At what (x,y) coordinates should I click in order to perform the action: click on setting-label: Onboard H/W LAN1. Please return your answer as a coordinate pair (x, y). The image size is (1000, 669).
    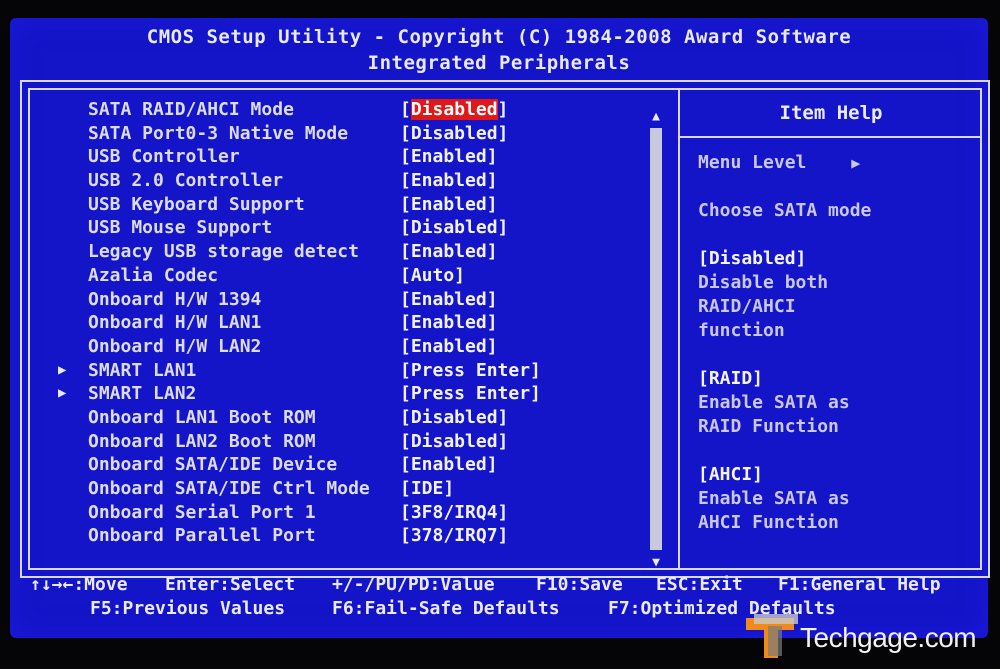
    Looking at the image, I should click on (175, 323).